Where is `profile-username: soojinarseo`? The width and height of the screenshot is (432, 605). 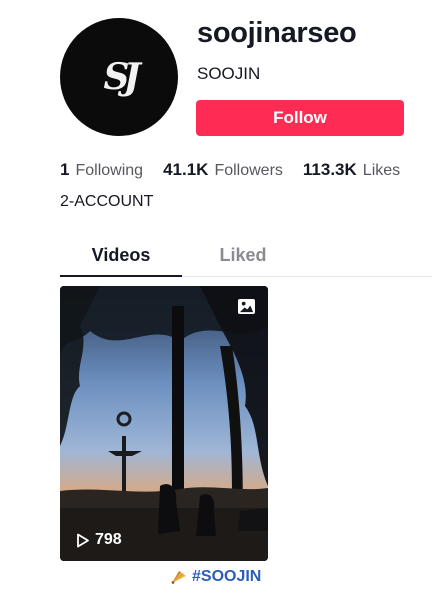 profile-username: soojinarseo is located at coordinates (277, 33).